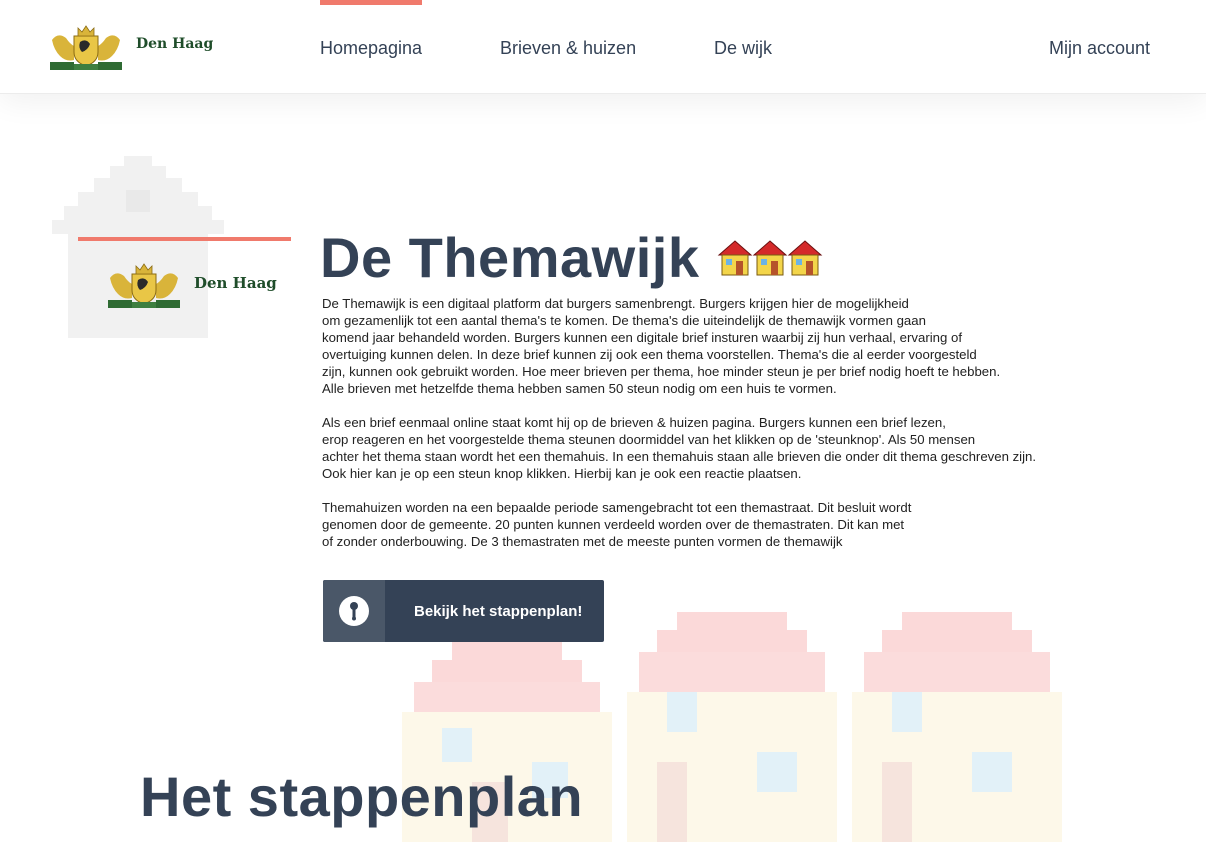  Describe the element at coordinates (362, 796) in the screenshot. I see `section-title-stappenplan: Het stappenplan` at that location.